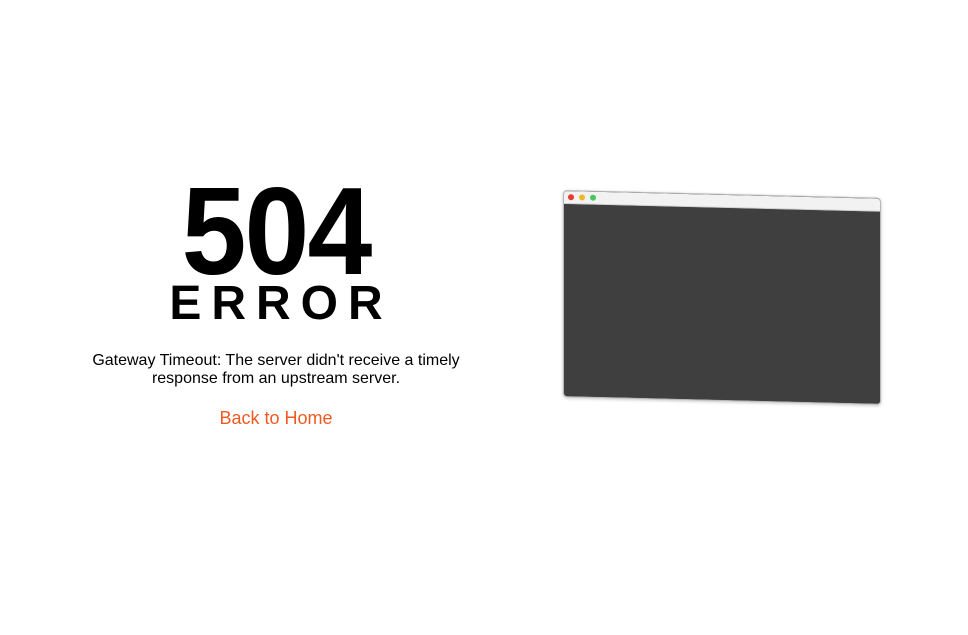 The image size is (968, 635). Describe the element at coordinates (275, 418) in the screenshot. I see `back-to-home-link: Back to Home` at that location.